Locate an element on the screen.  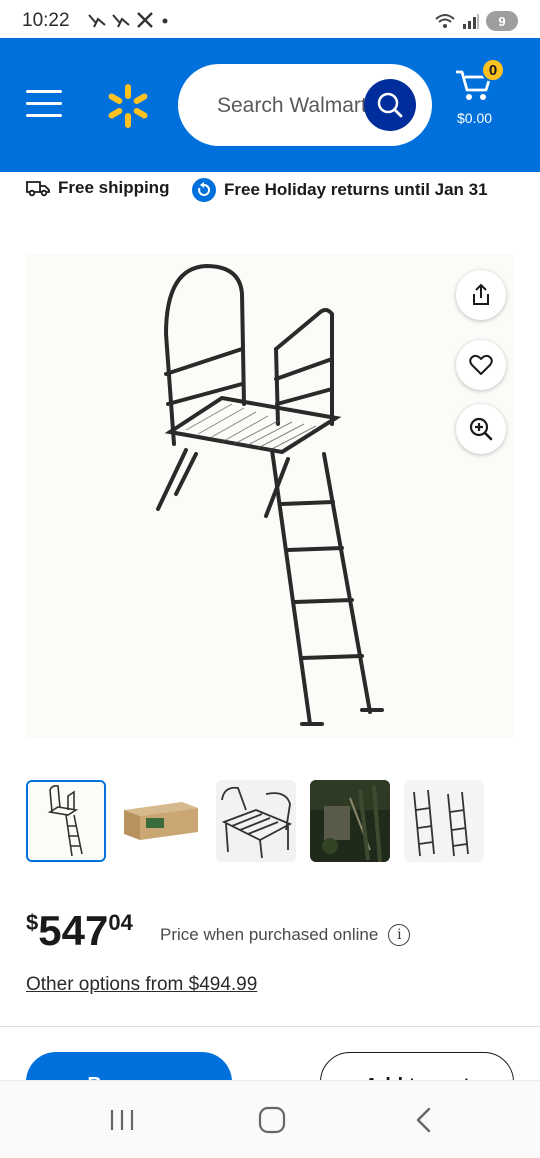
dot-icon is located at coordinates (165, 21).